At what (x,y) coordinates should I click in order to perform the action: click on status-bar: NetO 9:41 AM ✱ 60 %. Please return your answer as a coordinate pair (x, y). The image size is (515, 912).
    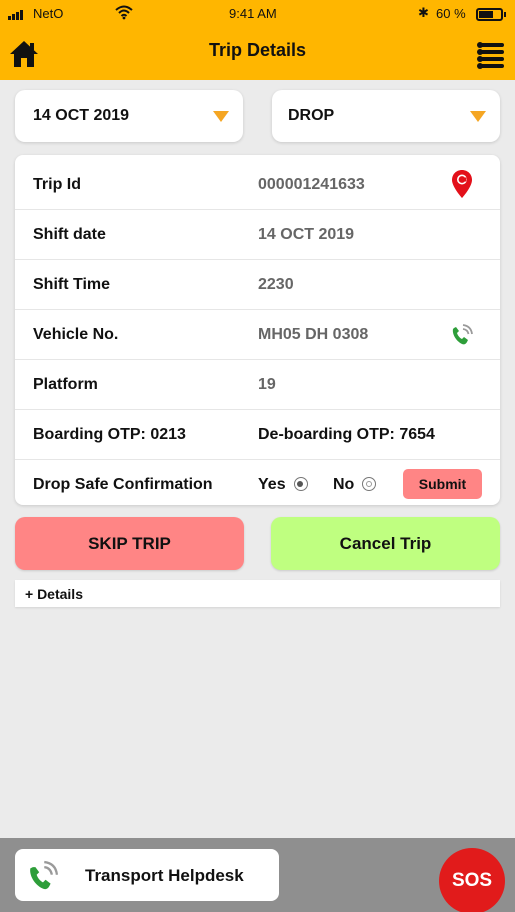
    Looking at the image, I should click on (257, 14).